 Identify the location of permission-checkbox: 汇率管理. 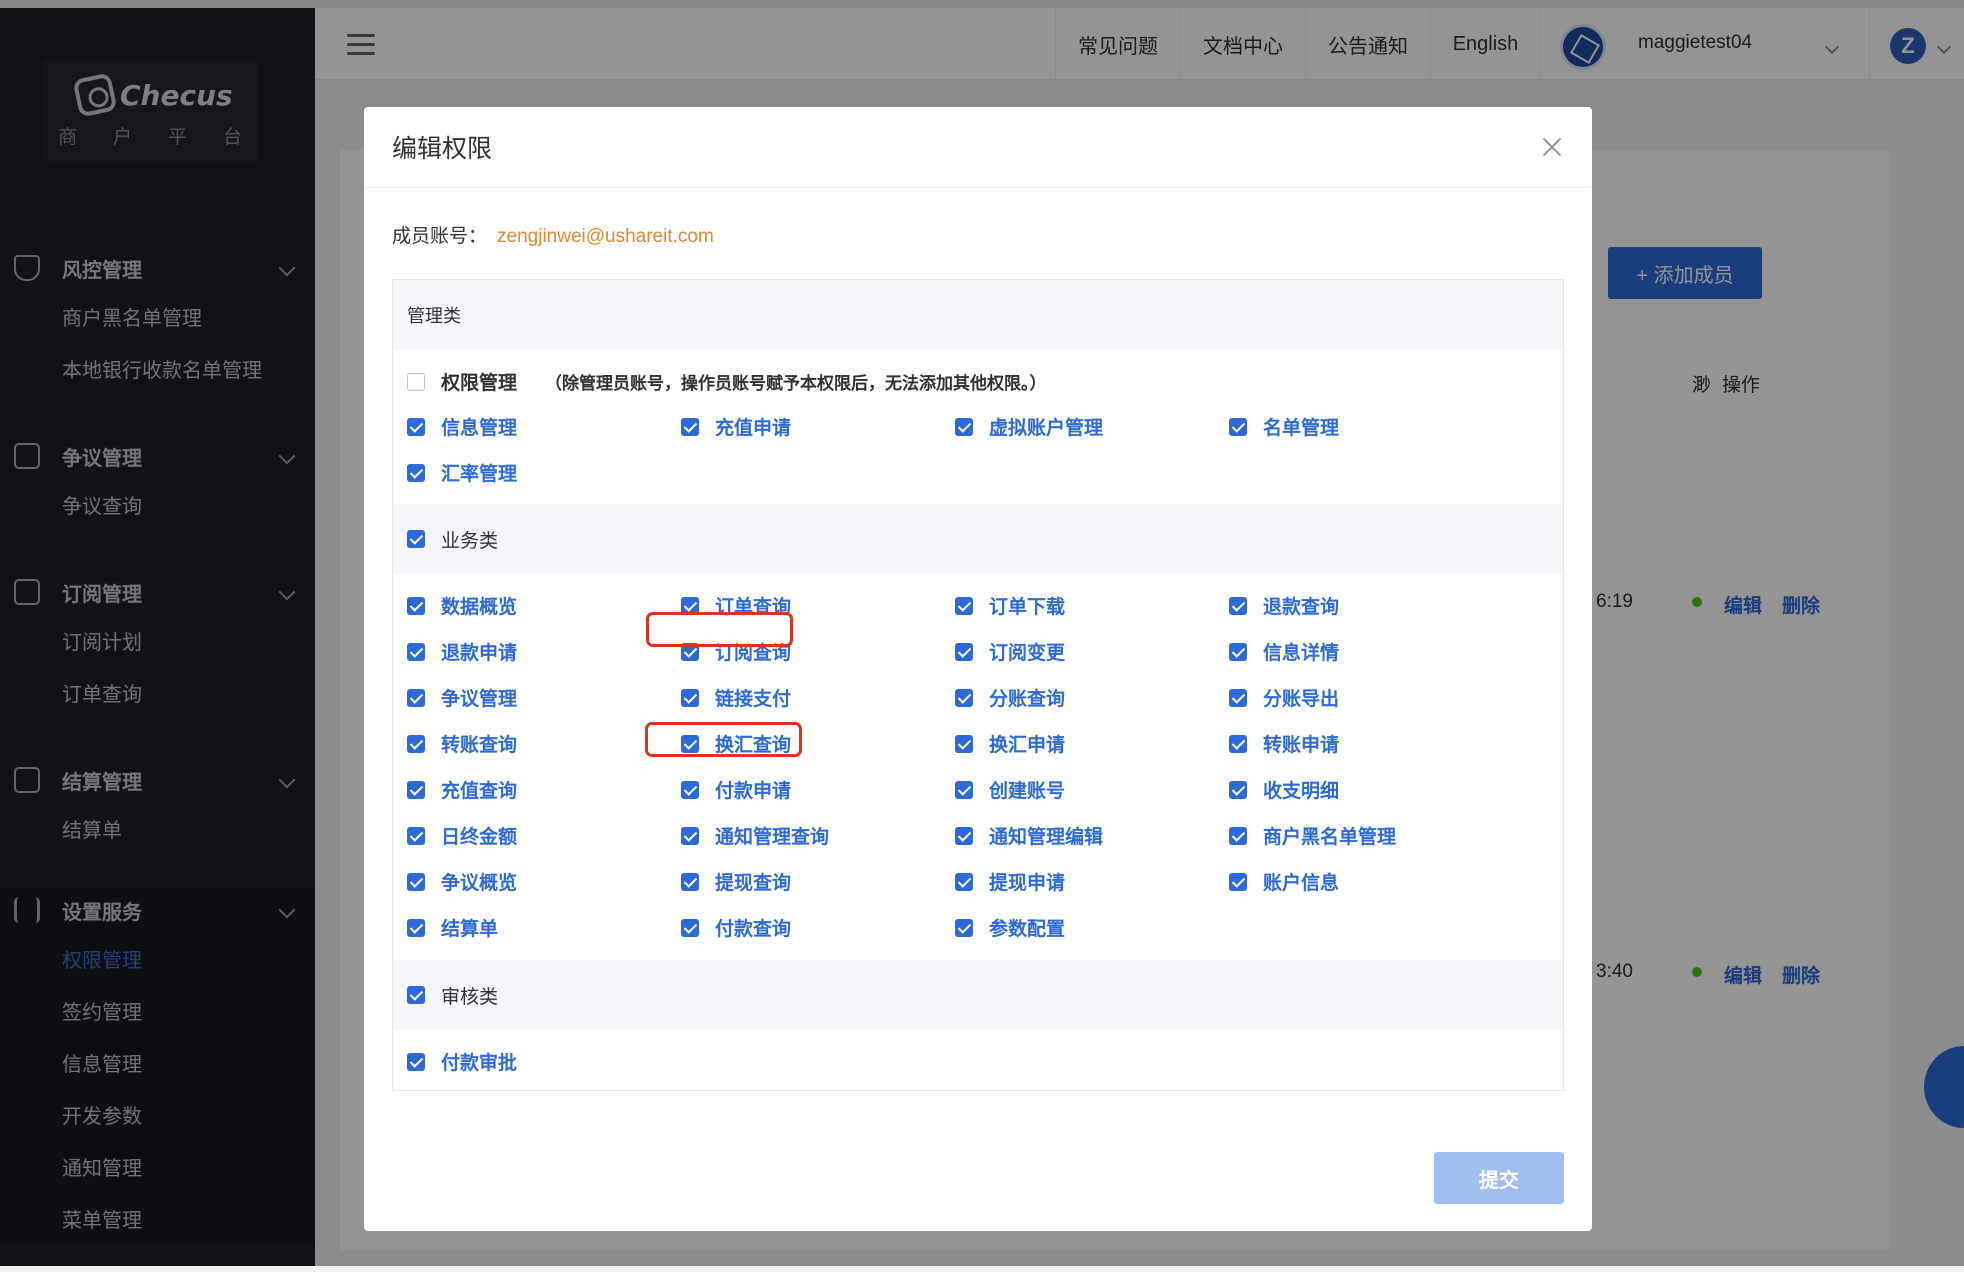
(462, 472).